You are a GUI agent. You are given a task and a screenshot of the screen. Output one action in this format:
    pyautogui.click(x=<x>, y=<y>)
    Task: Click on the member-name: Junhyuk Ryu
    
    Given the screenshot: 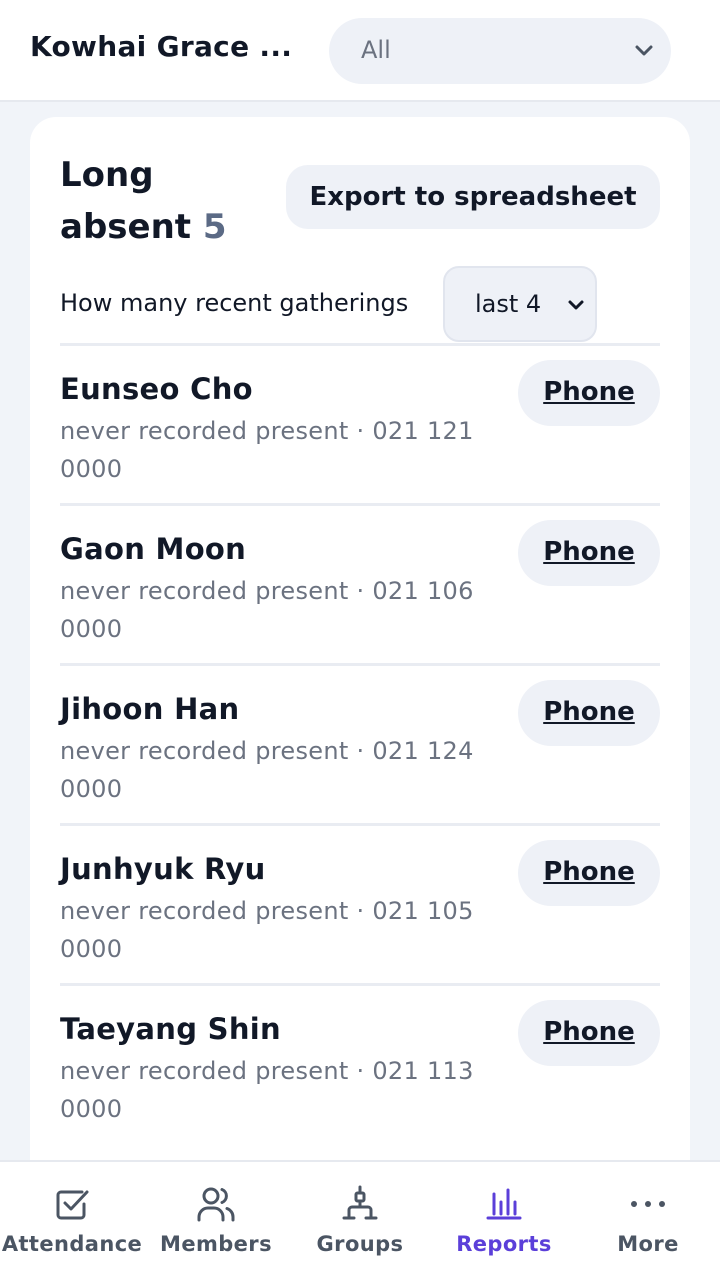 What is the action you would take?
    pyautogui.click(x=163, y=869)
    